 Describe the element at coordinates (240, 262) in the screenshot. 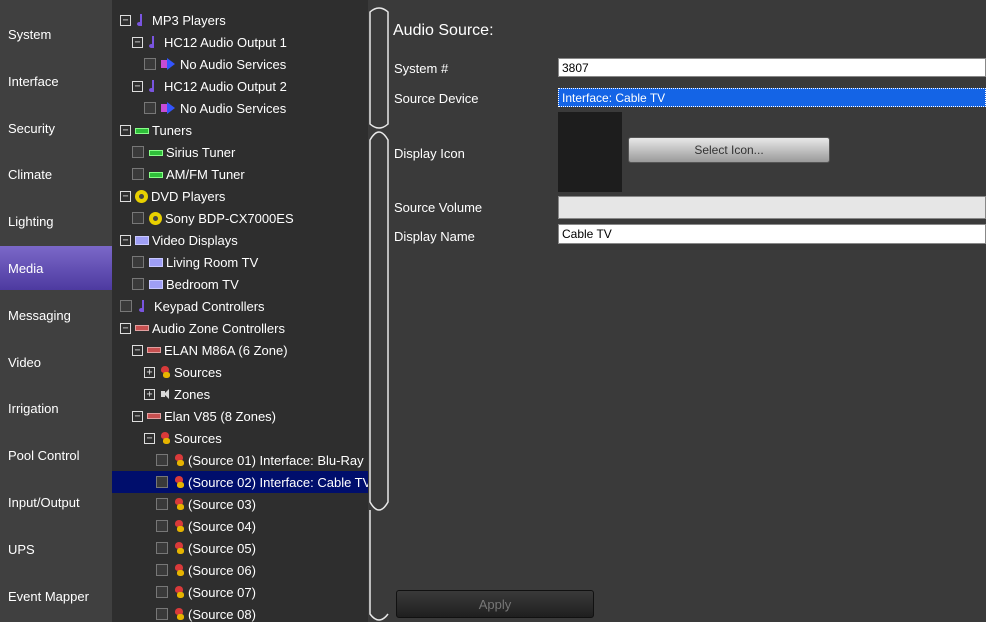

I see `tree-node: Living Room TV` at that location.